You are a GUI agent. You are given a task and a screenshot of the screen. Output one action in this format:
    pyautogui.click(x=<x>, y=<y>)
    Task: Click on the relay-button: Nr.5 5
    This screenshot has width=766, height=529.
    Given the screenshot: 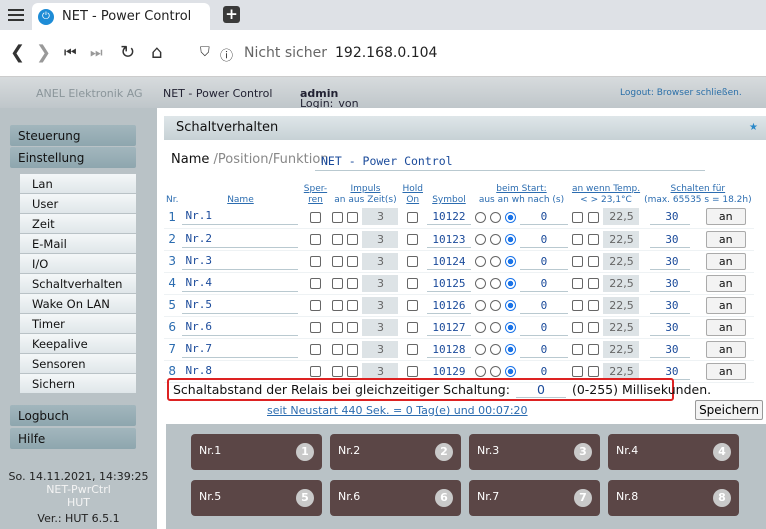 What is the action you would take?
    pyautogui.click(x=256, y=498)
    